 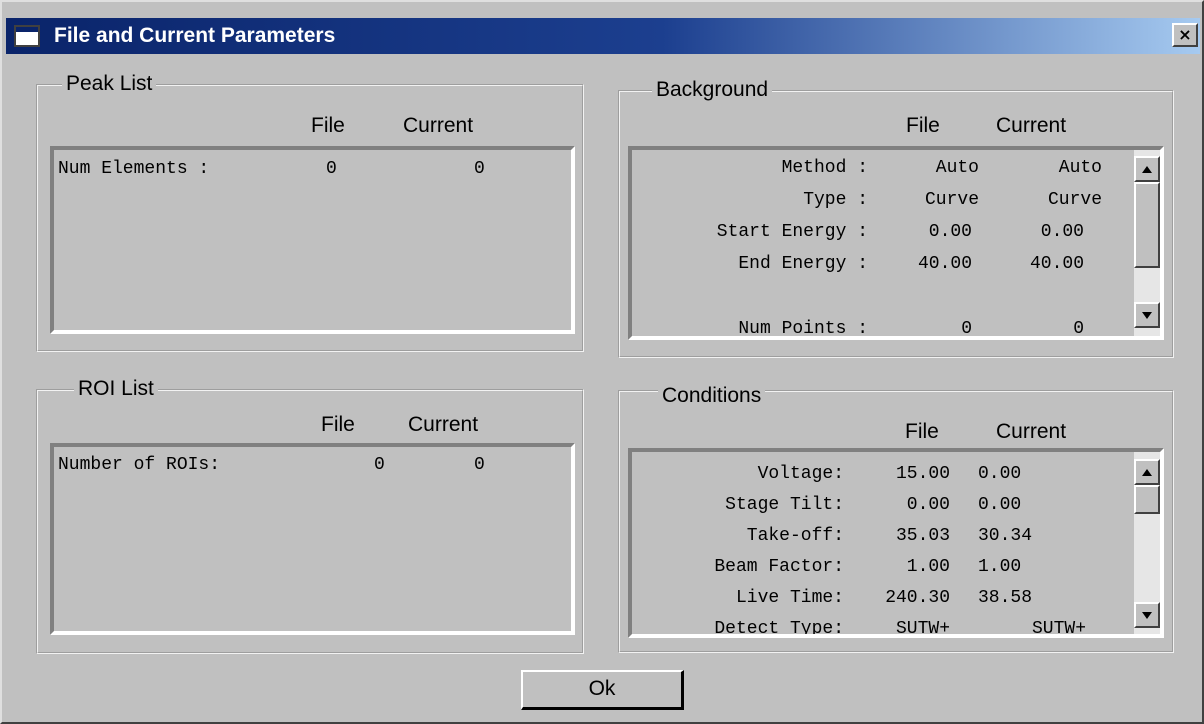 What do you see at coordinates (803, 329) in the screenshot?
I see `row-label: Num Points :` at bounding box center [803, 329].